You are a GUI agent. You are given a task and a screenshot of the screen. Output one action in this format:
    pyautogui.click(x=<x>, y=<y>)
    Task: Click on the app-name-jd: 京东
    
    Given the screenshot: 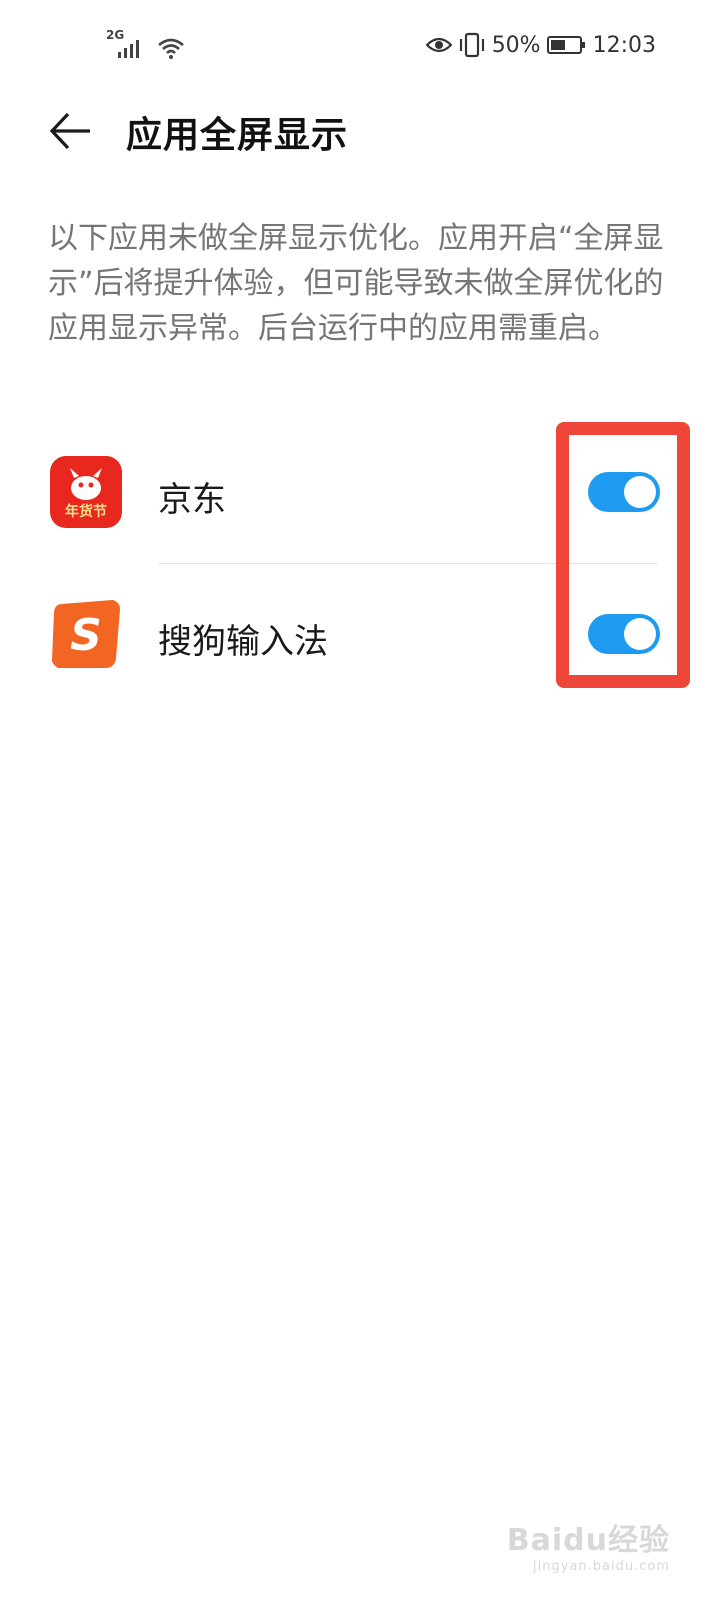 What is the action you would take?
    pyautogui.click(x=192, y=500)
    